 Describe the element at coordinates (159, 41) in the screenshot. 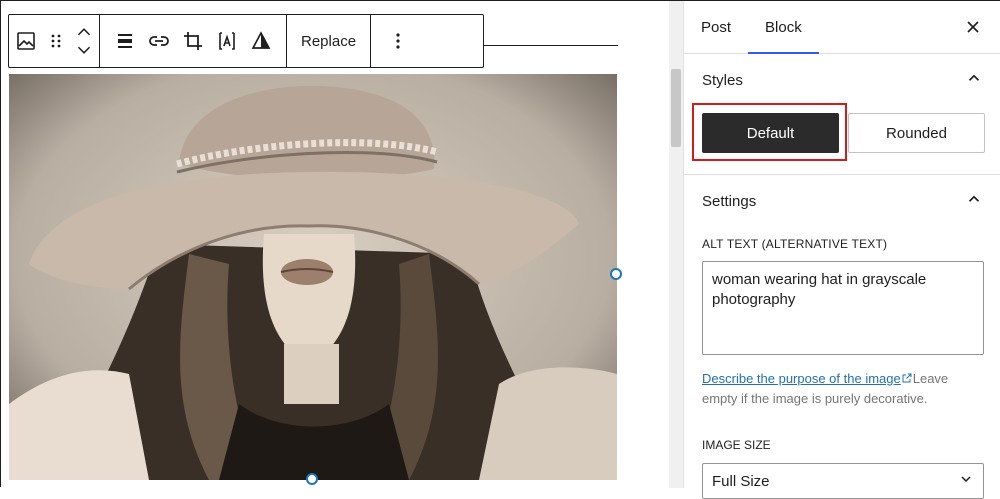

I see `link-icon` at that location.